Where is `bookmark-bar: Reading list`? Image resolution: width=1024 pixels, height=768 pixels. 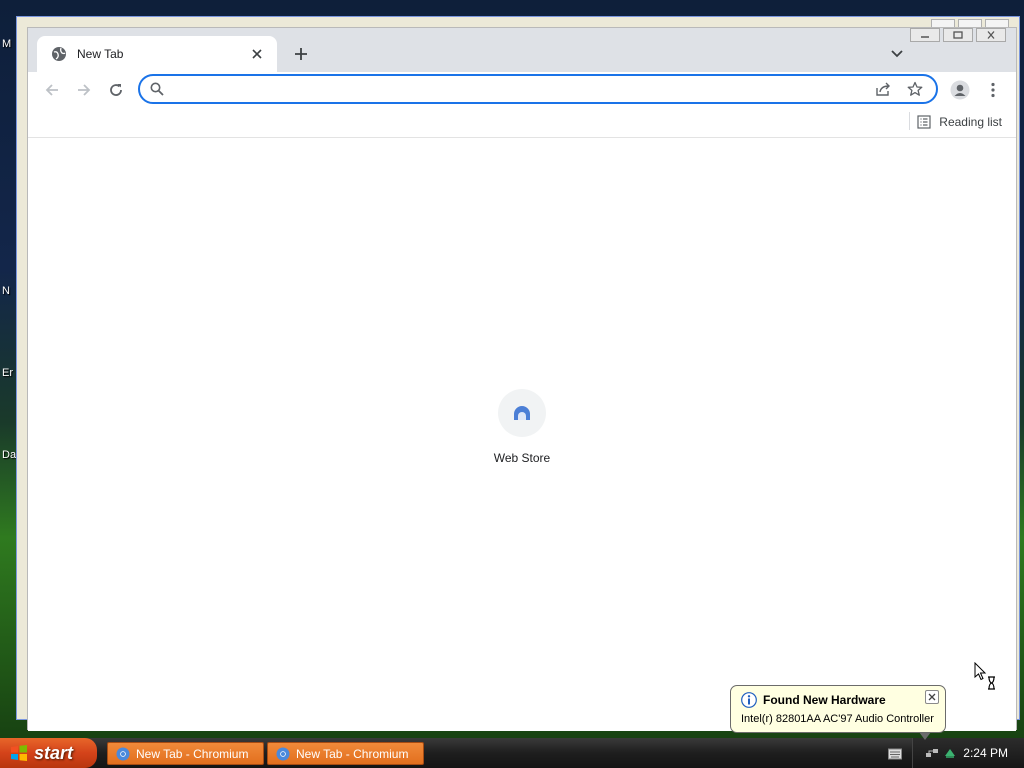 bookmark-bar: Reading list is located at coordinates (522, 123).